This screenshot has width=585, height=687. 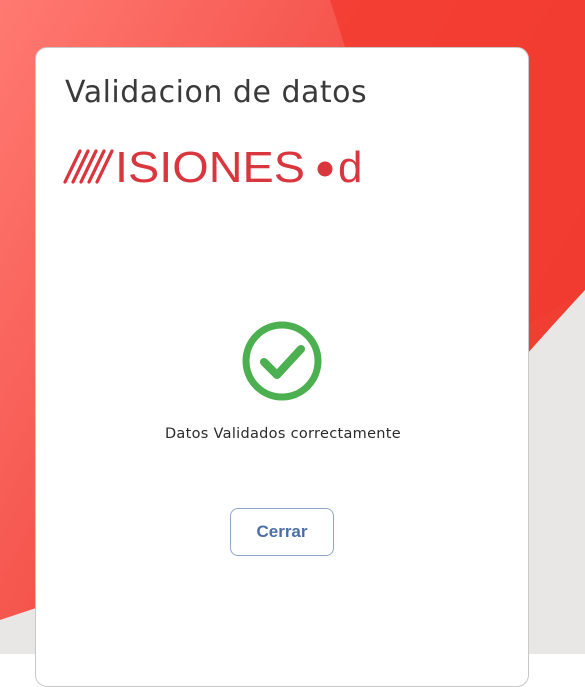 What do you see at coordinates (216, 92) in the screenshot?
I see `dialog-title: Validacion de datos` at bounding box center [216, 92].